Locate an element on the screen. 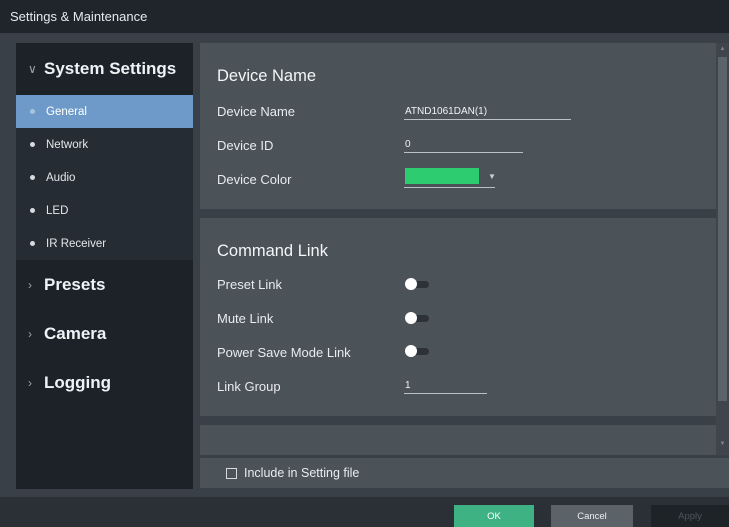 The height and width of the screenshot is (527, 729). device-name-label: Device Name is located at coordinates (256, 111).